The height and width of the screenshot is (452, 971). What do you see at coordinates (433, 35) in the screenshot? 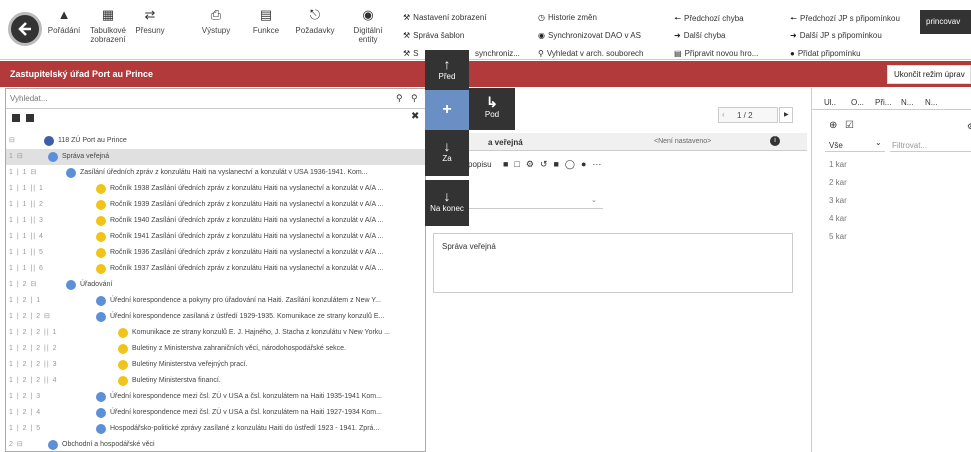
I see `link-template-admin: ⚒ Správa šablon` at bounding box center [433, 35].